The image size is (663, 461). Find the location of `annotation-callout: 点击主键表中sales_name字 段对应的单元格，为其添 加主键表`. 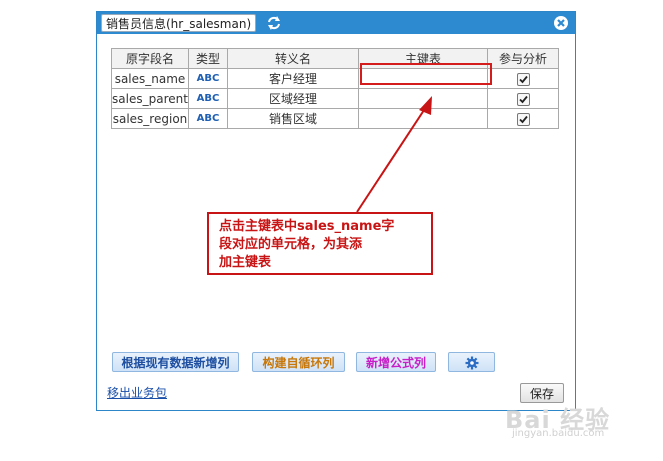

annotation-callout: 点击主键表中sales_name字 段对应的单元格，为其添 加主键表 is located at coordinates (320, 243).